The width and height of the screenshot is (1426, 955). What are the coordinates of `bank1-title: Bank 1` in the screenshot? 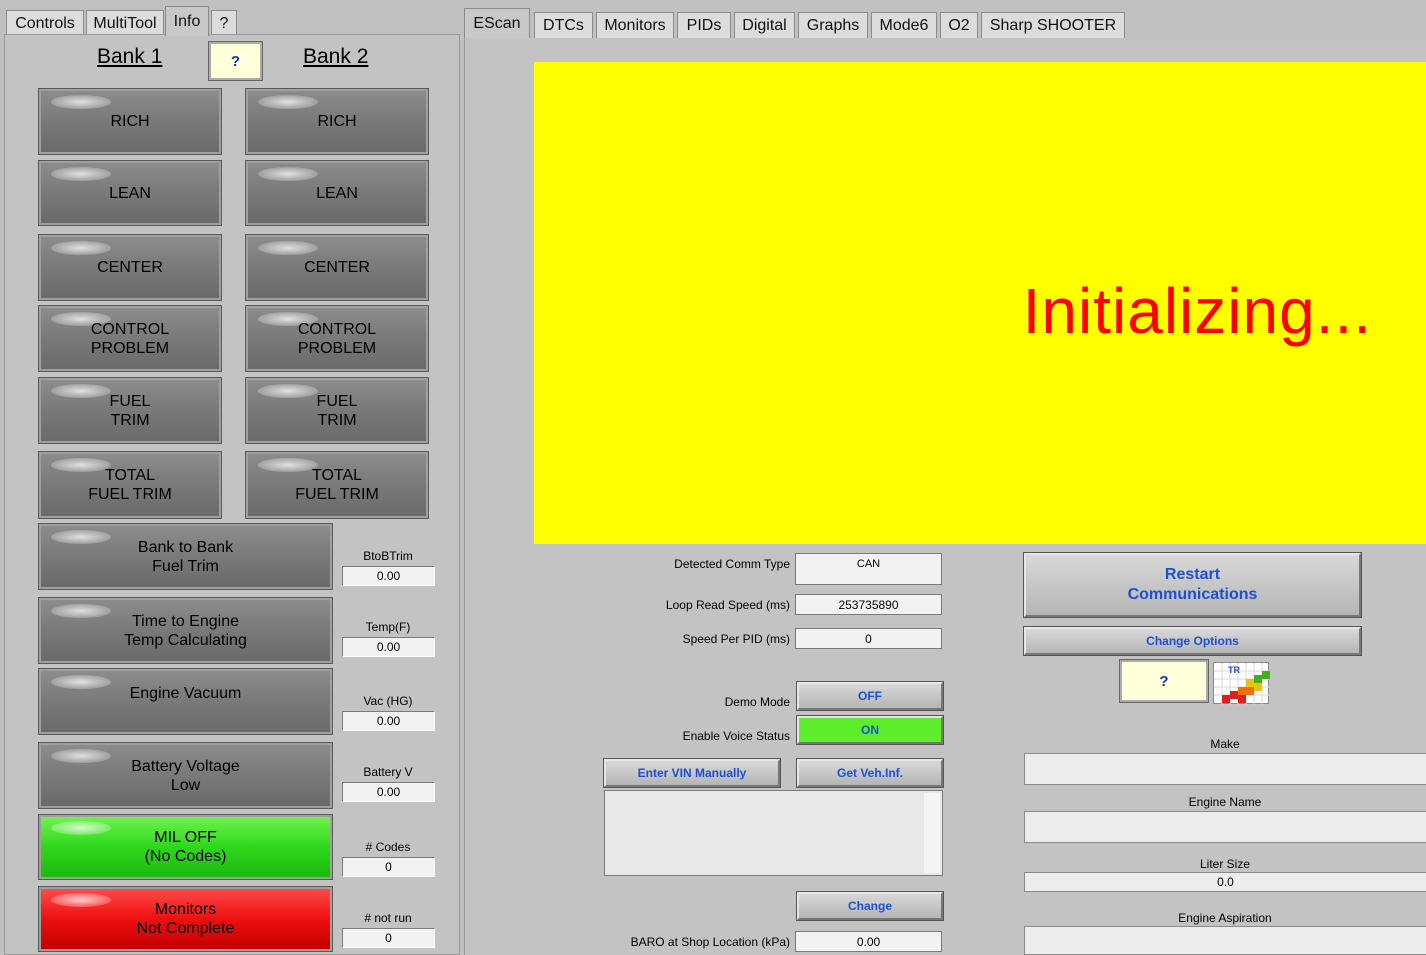 It's located at (130, 56).